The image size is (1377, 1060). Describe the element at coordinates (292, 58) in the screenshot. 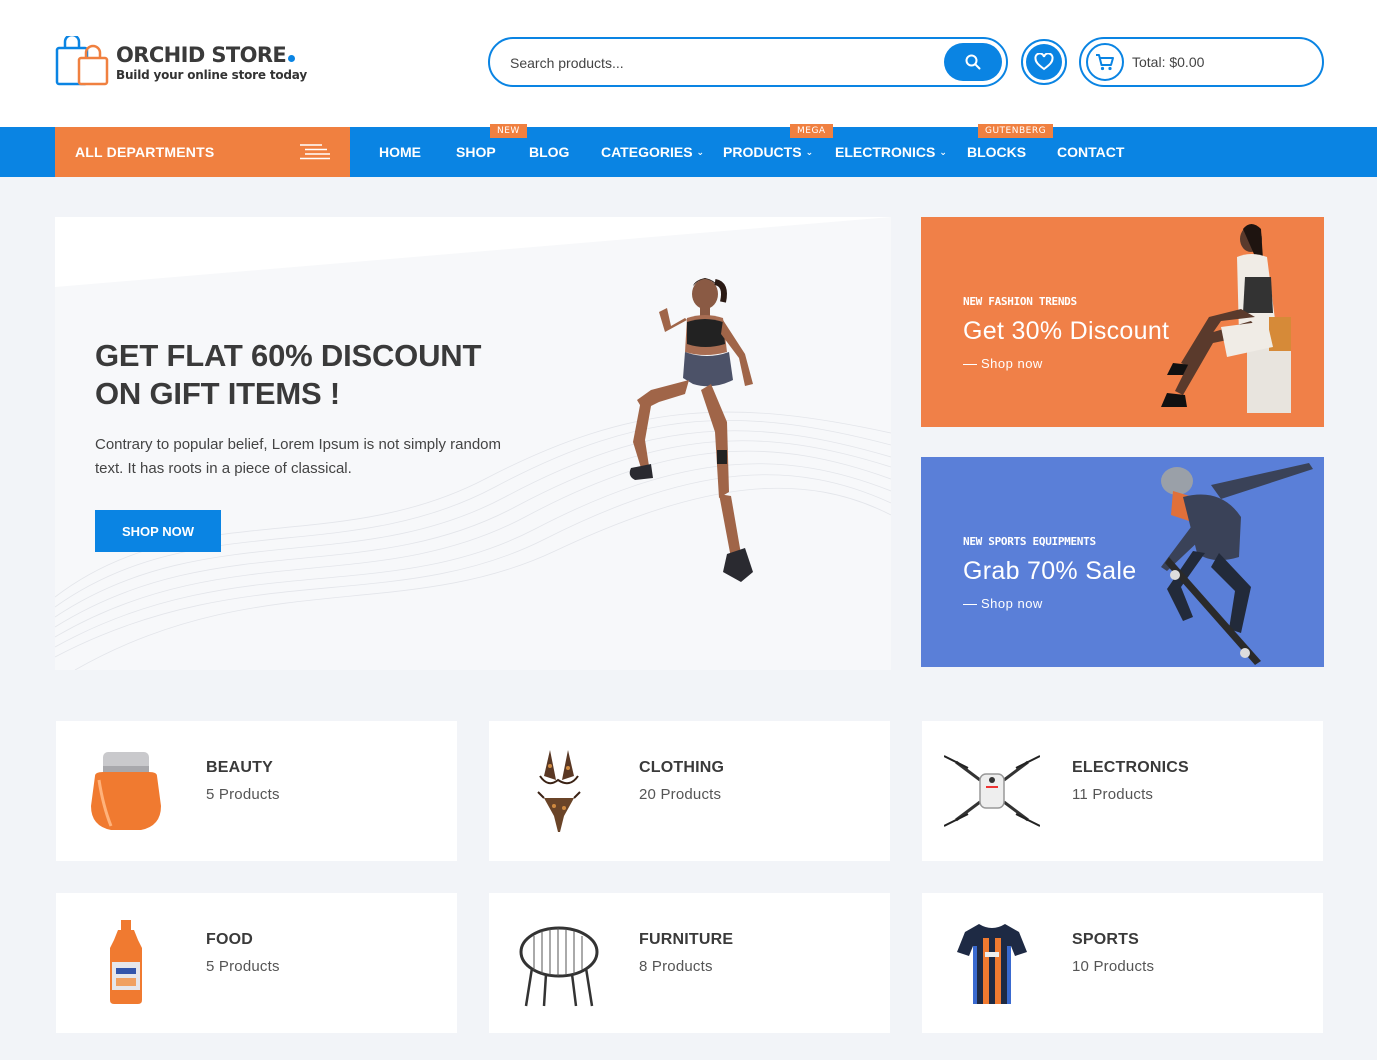

I see `brand-dot` at that location.